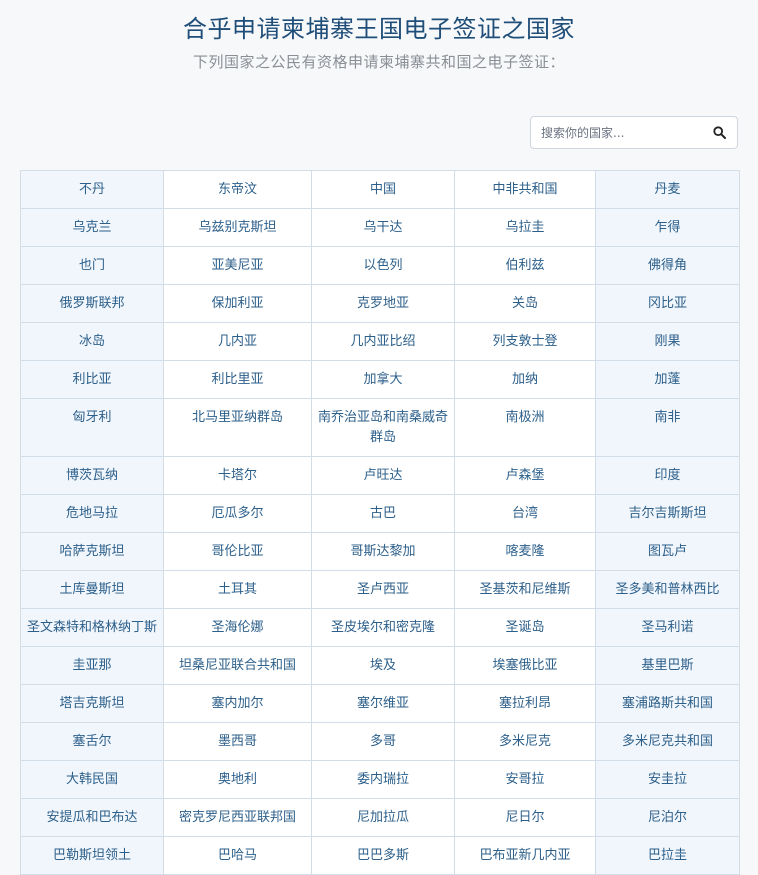 This screenshot has height=875, width=758. What do you see at coordinates (92, 303) in the screenshot?
I see `country-cell: 俄罗斯联邦` at bounding box center [92, 303].